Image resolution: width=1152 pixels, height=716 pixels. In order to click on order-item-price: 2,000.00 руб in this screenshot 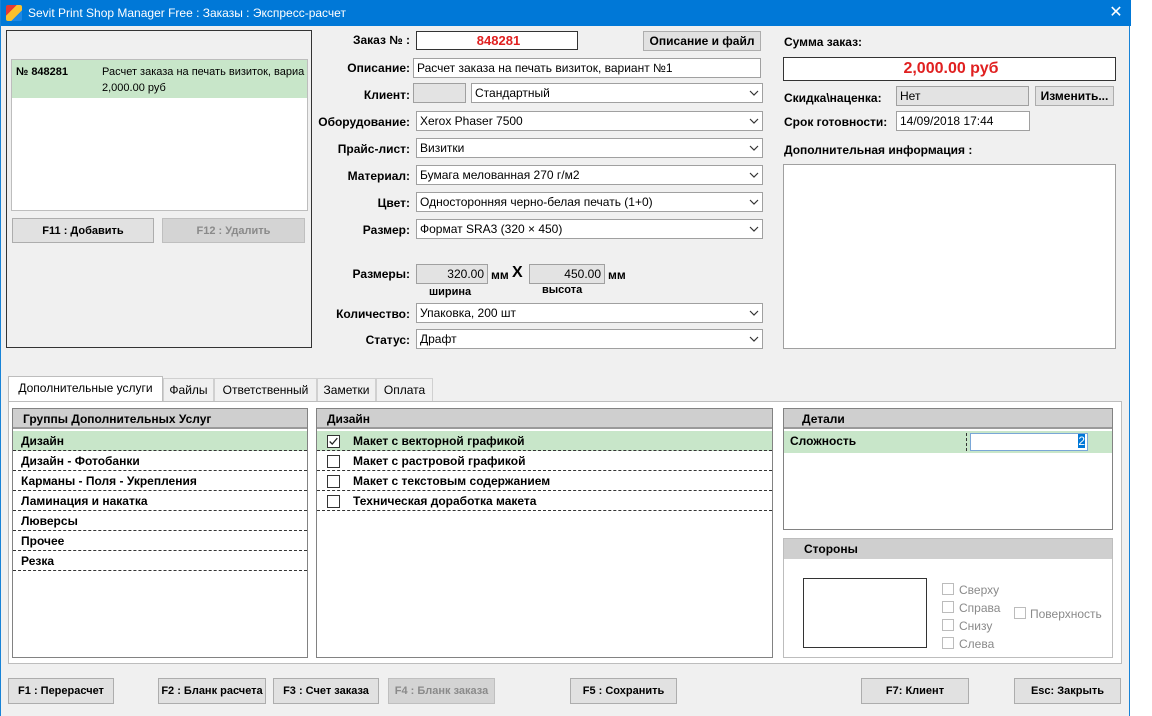, I will do `click(134, 88)`.